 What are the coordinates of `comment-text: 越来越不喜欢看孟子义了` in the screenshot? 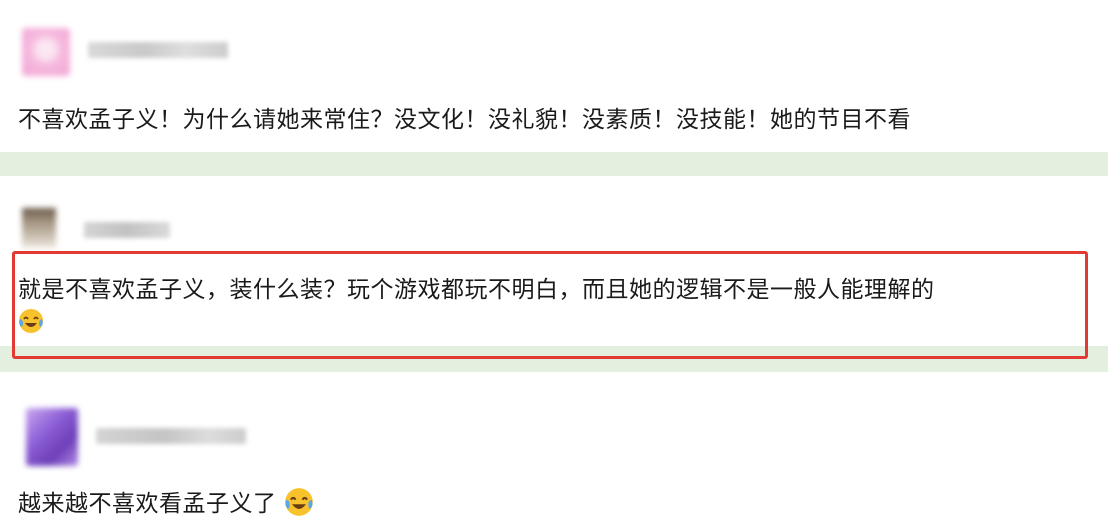 It's located at (166, 503).